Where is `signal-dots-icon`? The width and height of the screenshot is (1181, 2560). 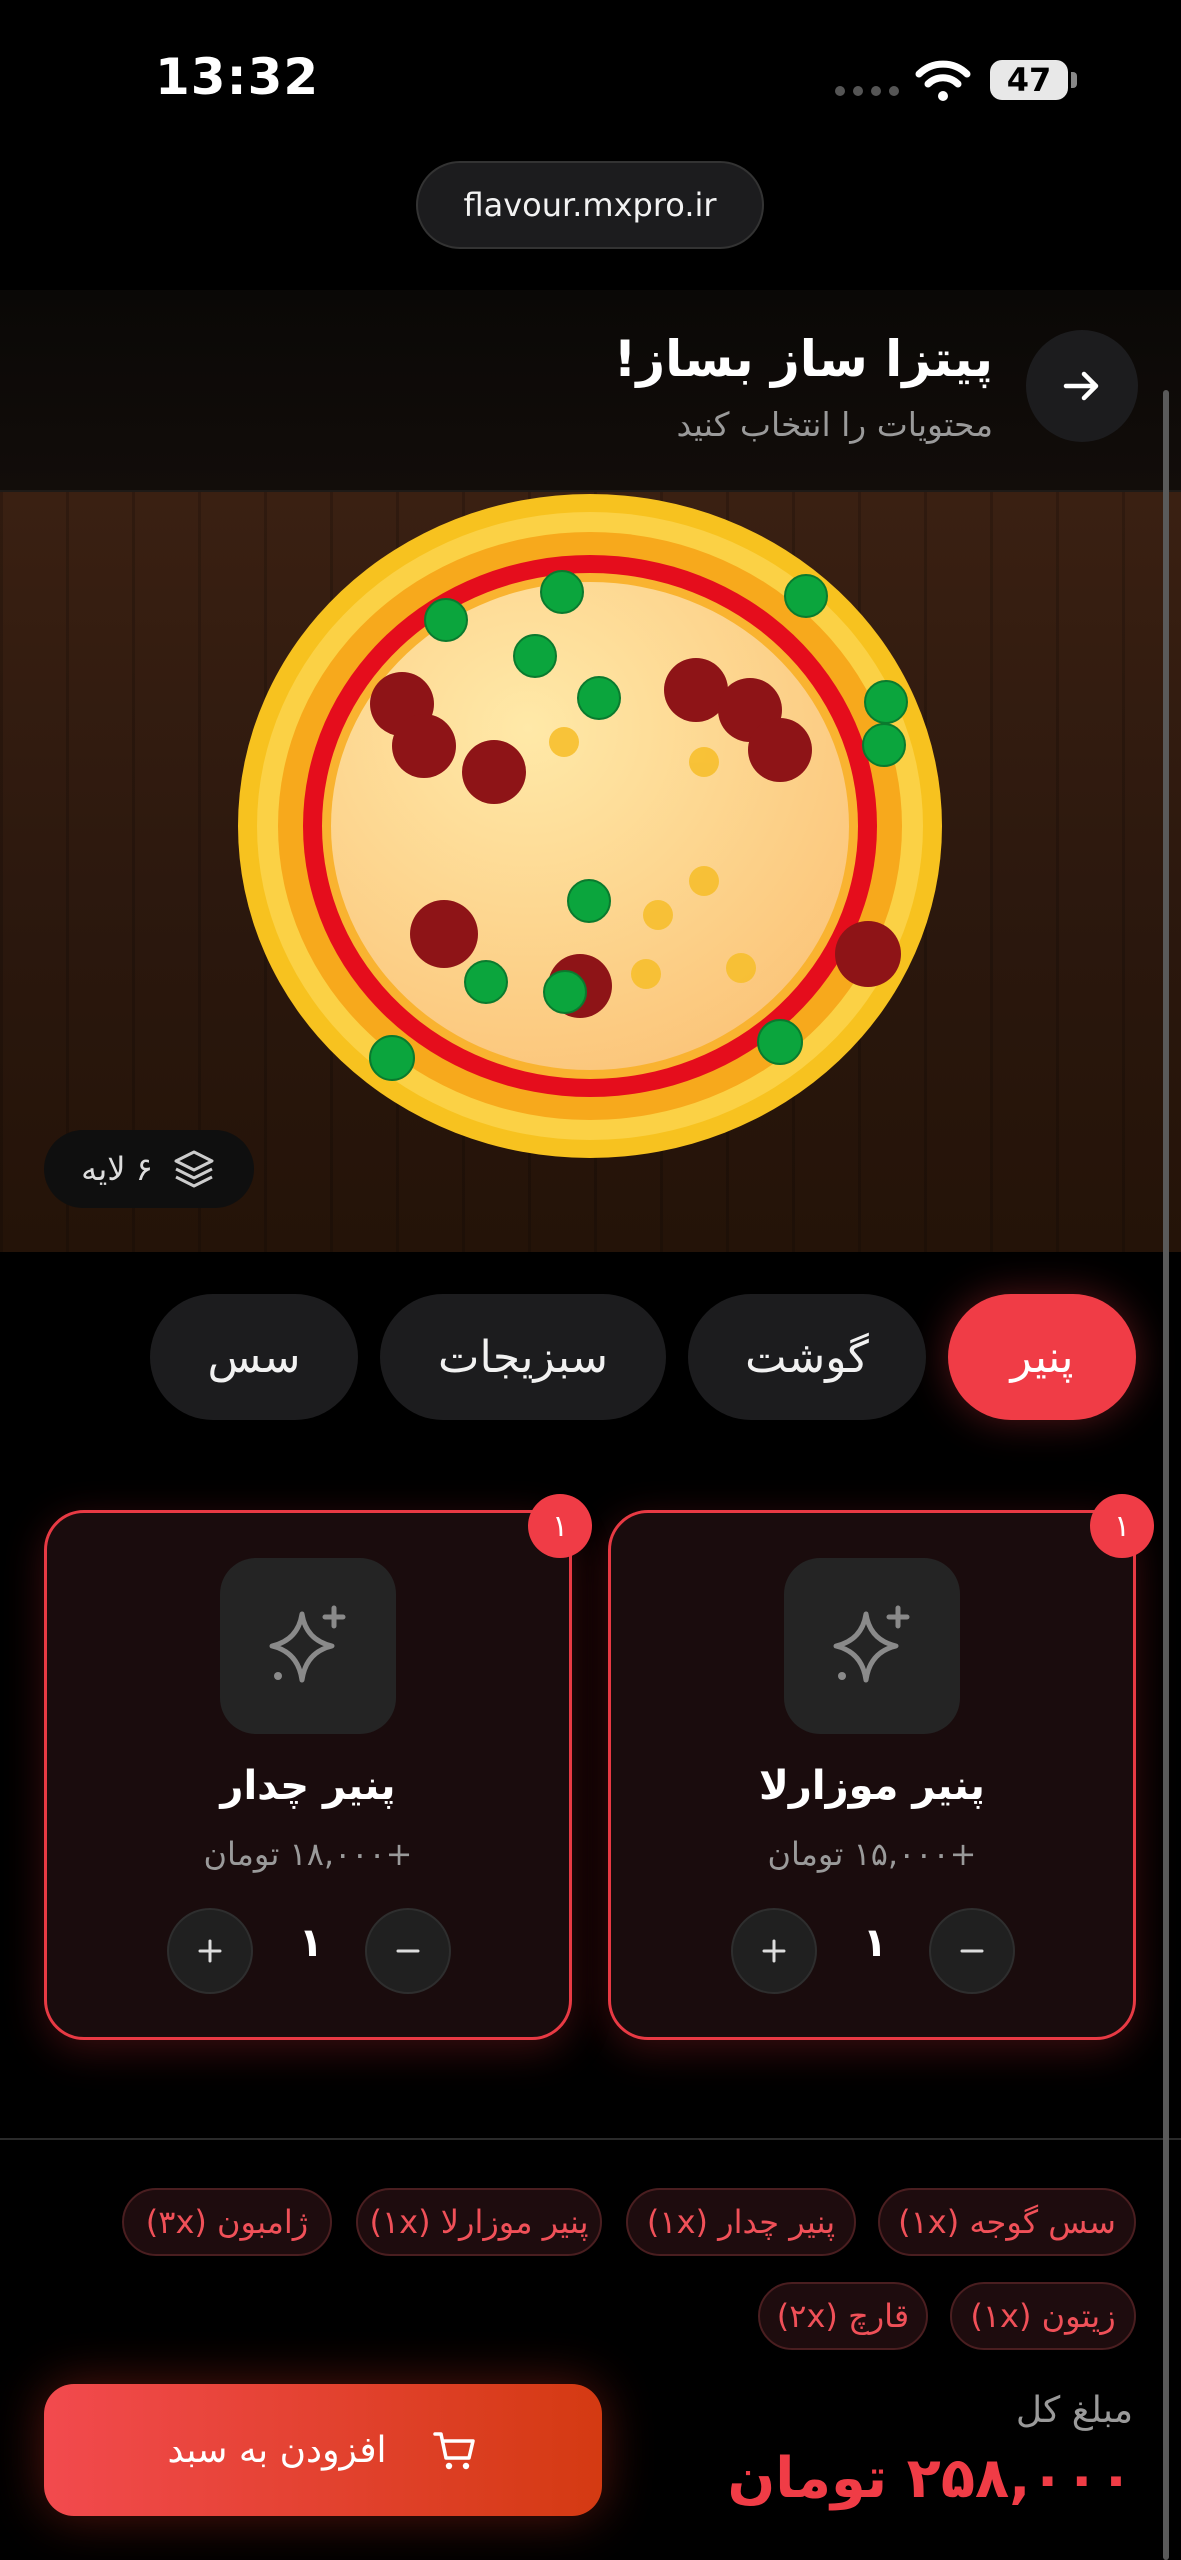
signal-dots-icon is located at coordinates (867, 91).